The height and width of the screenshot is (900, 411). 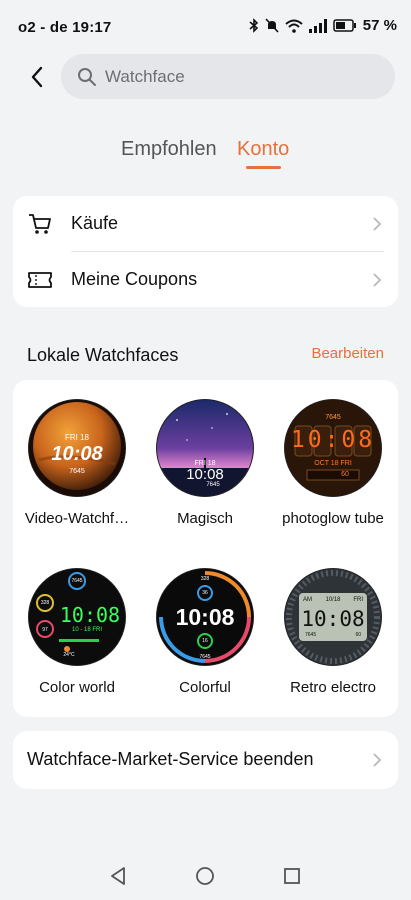 I want to click on search-icon, so click(x=87, y=76).